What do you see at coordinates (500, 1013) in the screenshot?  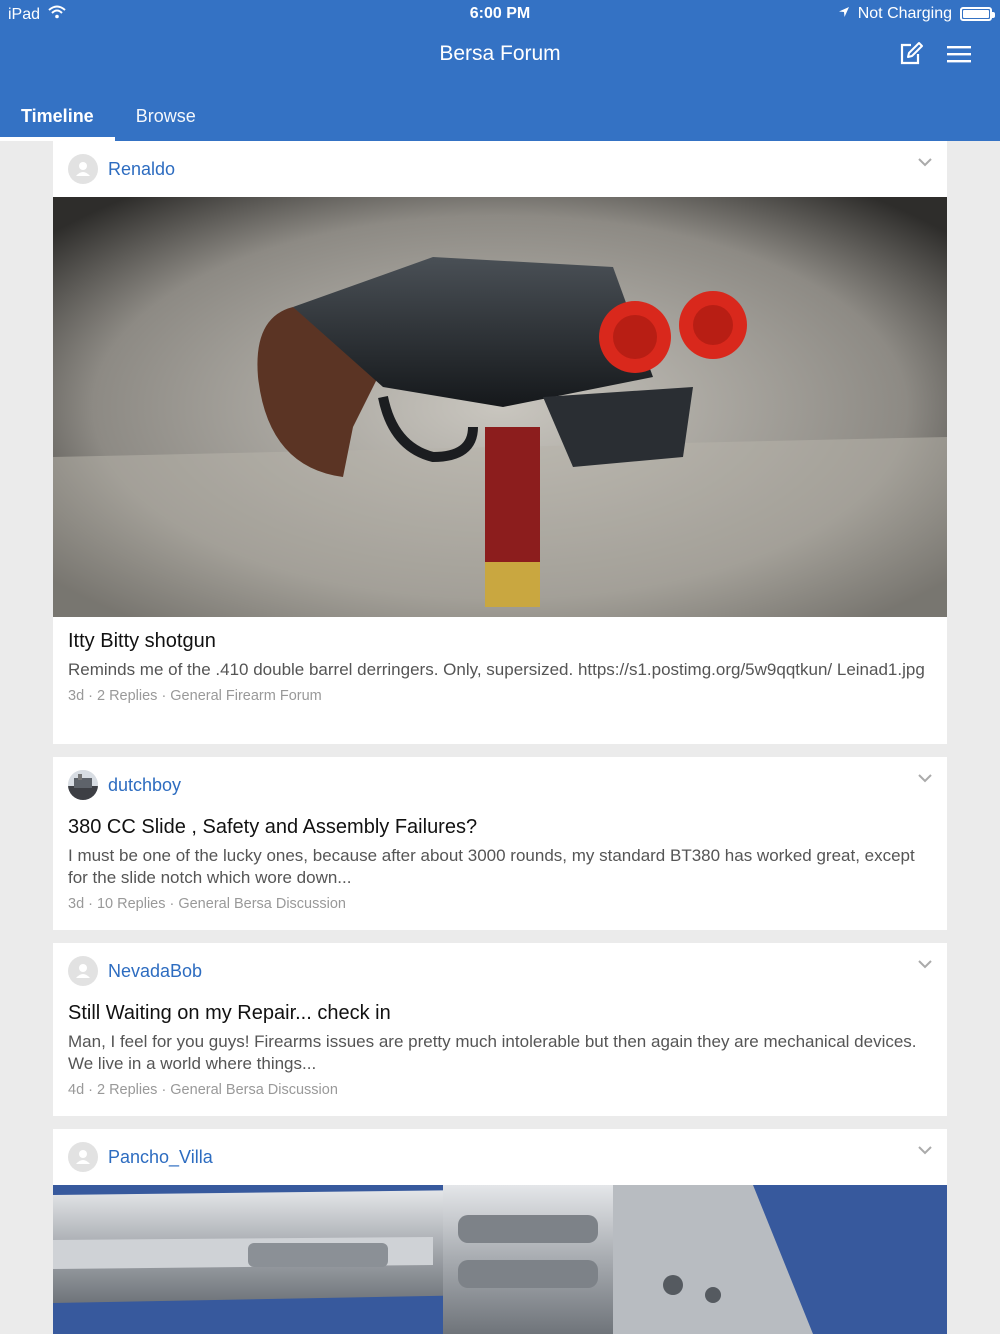 I see `post-title: Still Waiting on my Repair... check in` at bounding box center [500, 1013].